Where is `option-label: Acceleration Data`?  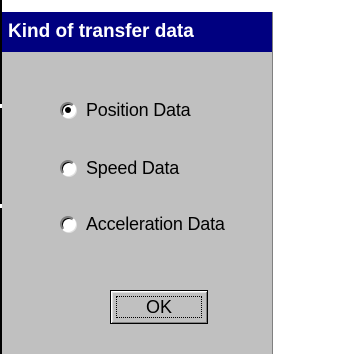 option-label: Acceleration Data is located at coordinates (155, 223).